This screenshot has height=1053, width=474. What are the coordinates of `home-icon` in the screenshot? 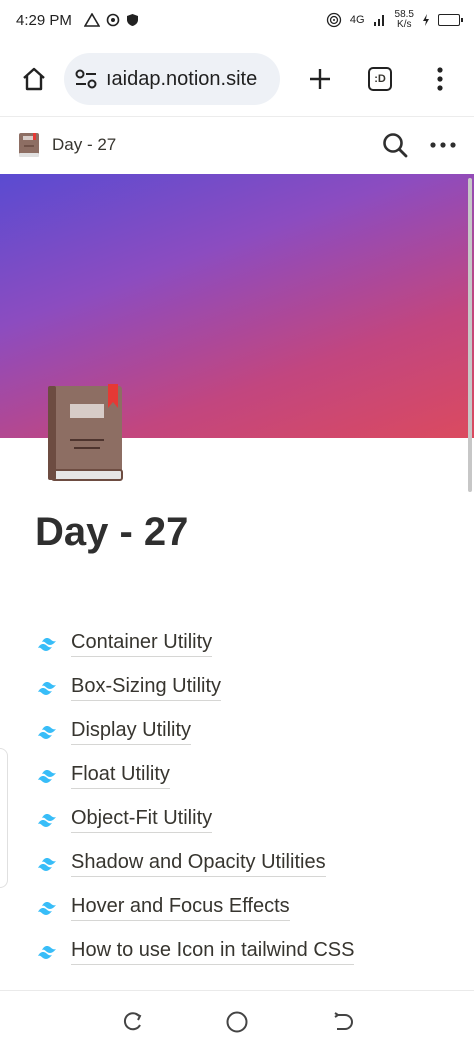 It's located at (34, 79).